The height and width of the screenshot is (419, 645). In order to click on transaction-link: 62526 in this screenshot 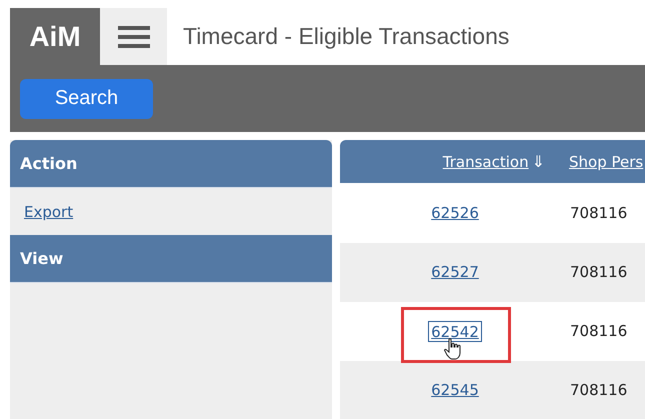, I will do `click(455, 213)`.